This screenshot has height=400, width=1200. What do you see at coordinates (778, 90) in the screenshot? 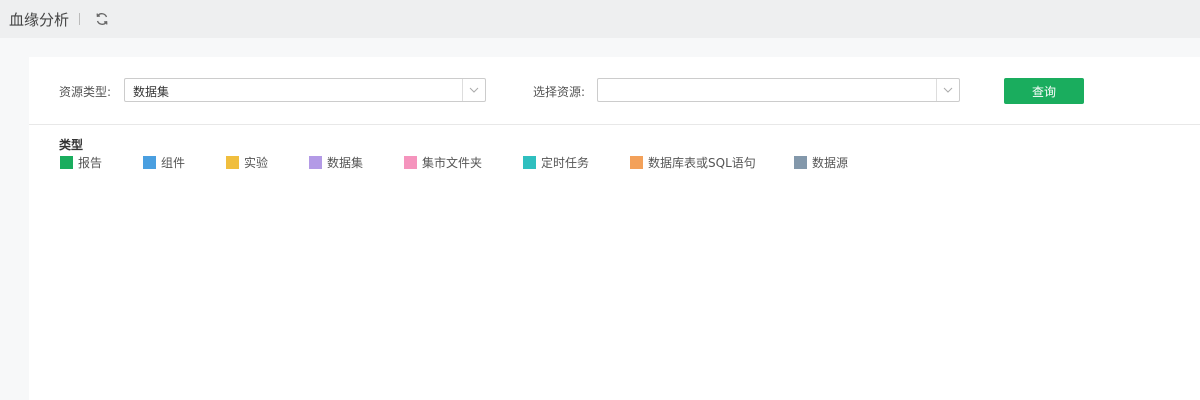
I see `resource-select` at bounding box center [778, 90].